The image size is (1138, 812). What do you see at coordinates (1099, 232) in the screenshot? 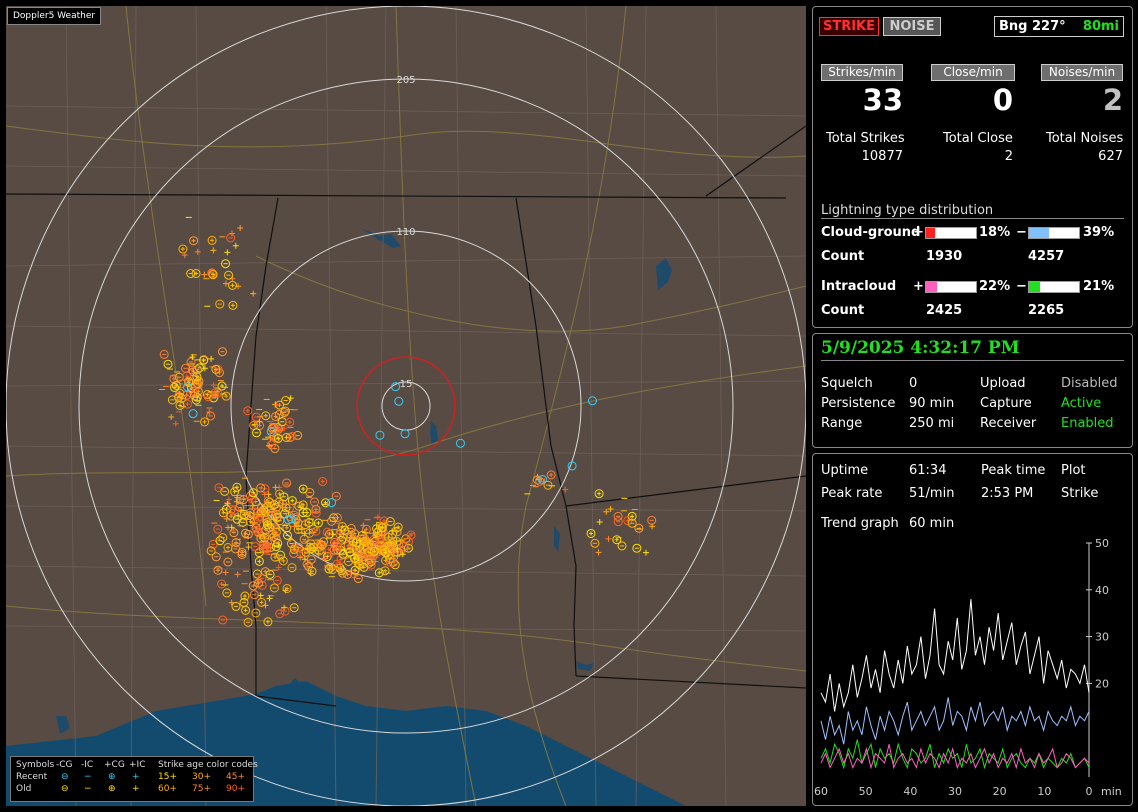
I see `cg-negative-percent: 39%` at bounding box center [1099, 232].